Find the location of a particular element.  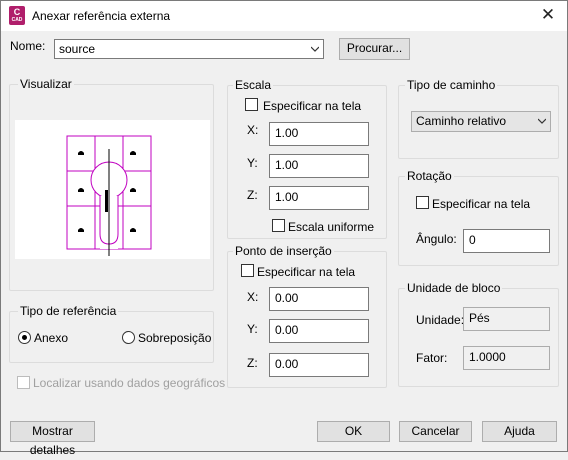

unit-value: Pés is located at coordinates (506, 319).